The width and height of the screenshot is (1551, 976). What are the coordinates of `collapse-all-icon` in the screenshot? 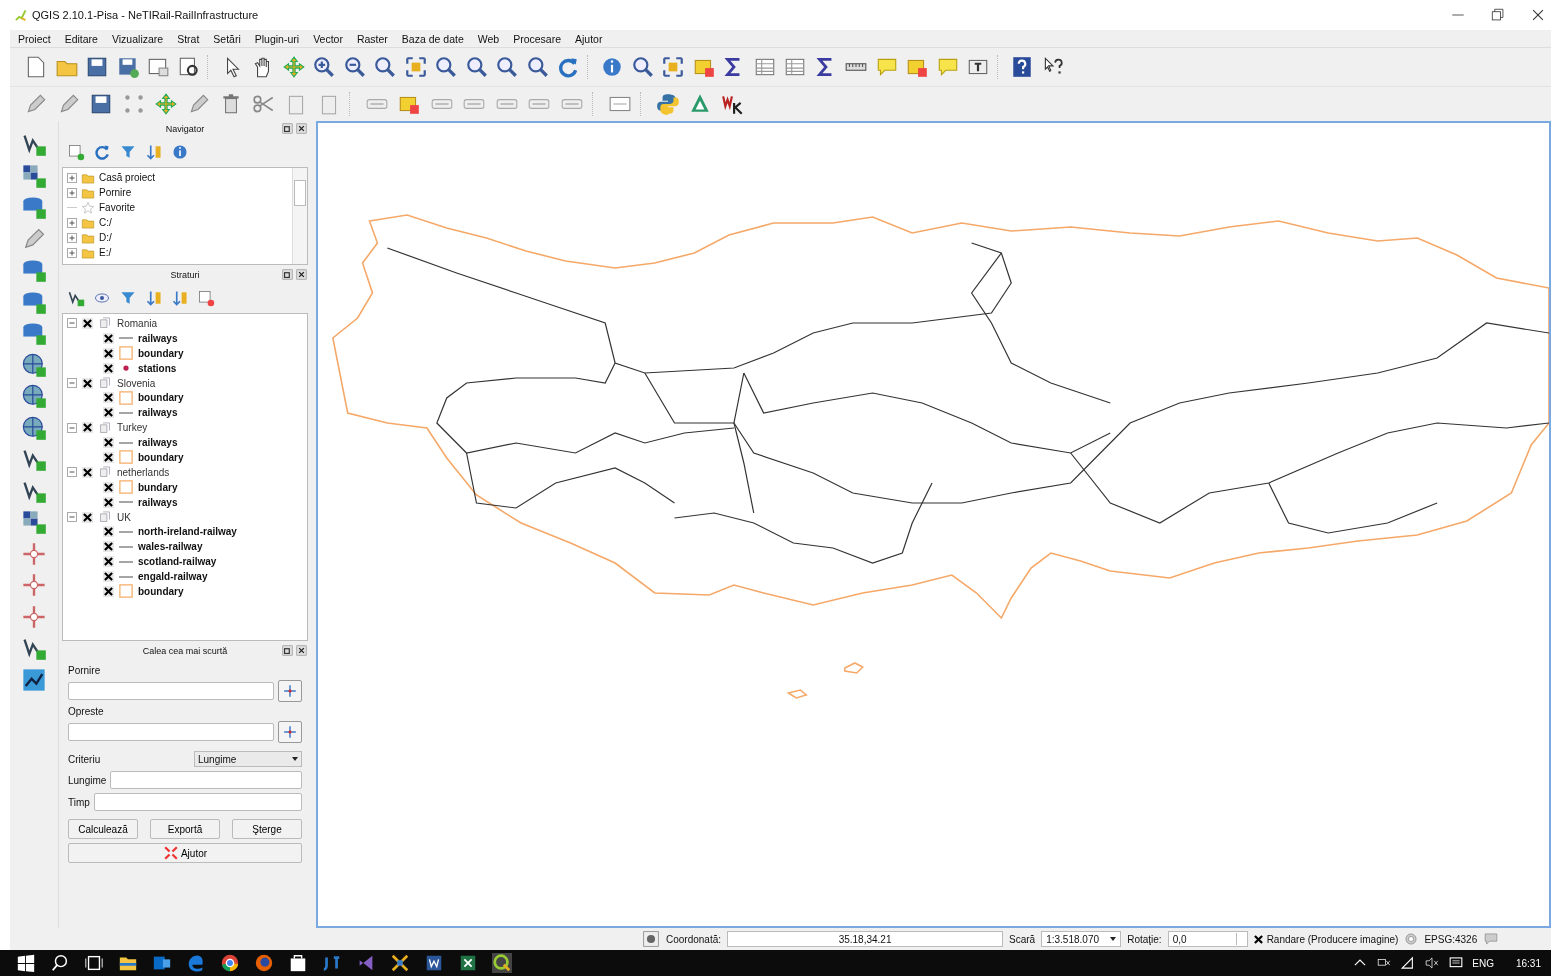 It's located at (180, 298).